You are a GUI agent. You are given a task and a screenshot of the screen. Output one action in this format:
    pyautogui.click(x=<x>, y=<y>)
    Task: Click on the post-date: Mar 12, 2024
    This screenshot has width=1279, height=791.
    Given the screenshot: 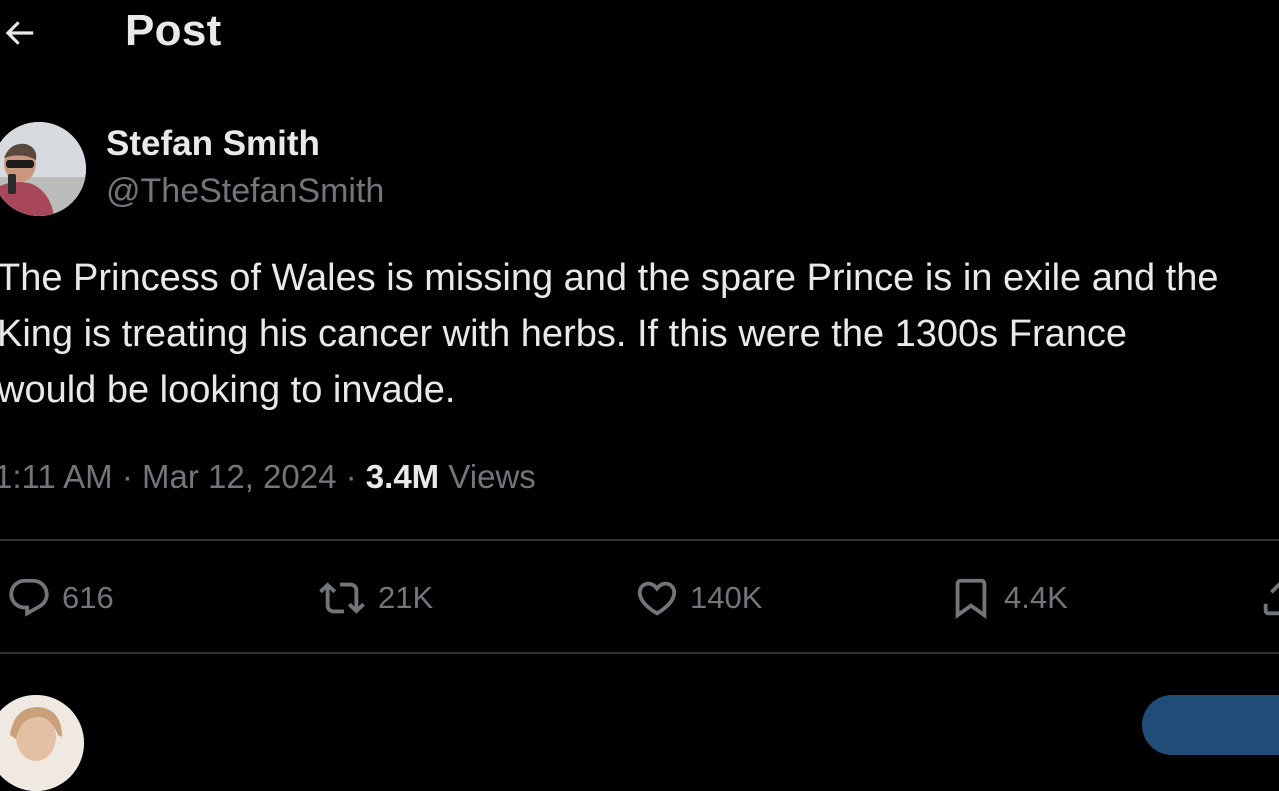 What is the action you would take?
    pyautogui.click(x=239, y=476)
    